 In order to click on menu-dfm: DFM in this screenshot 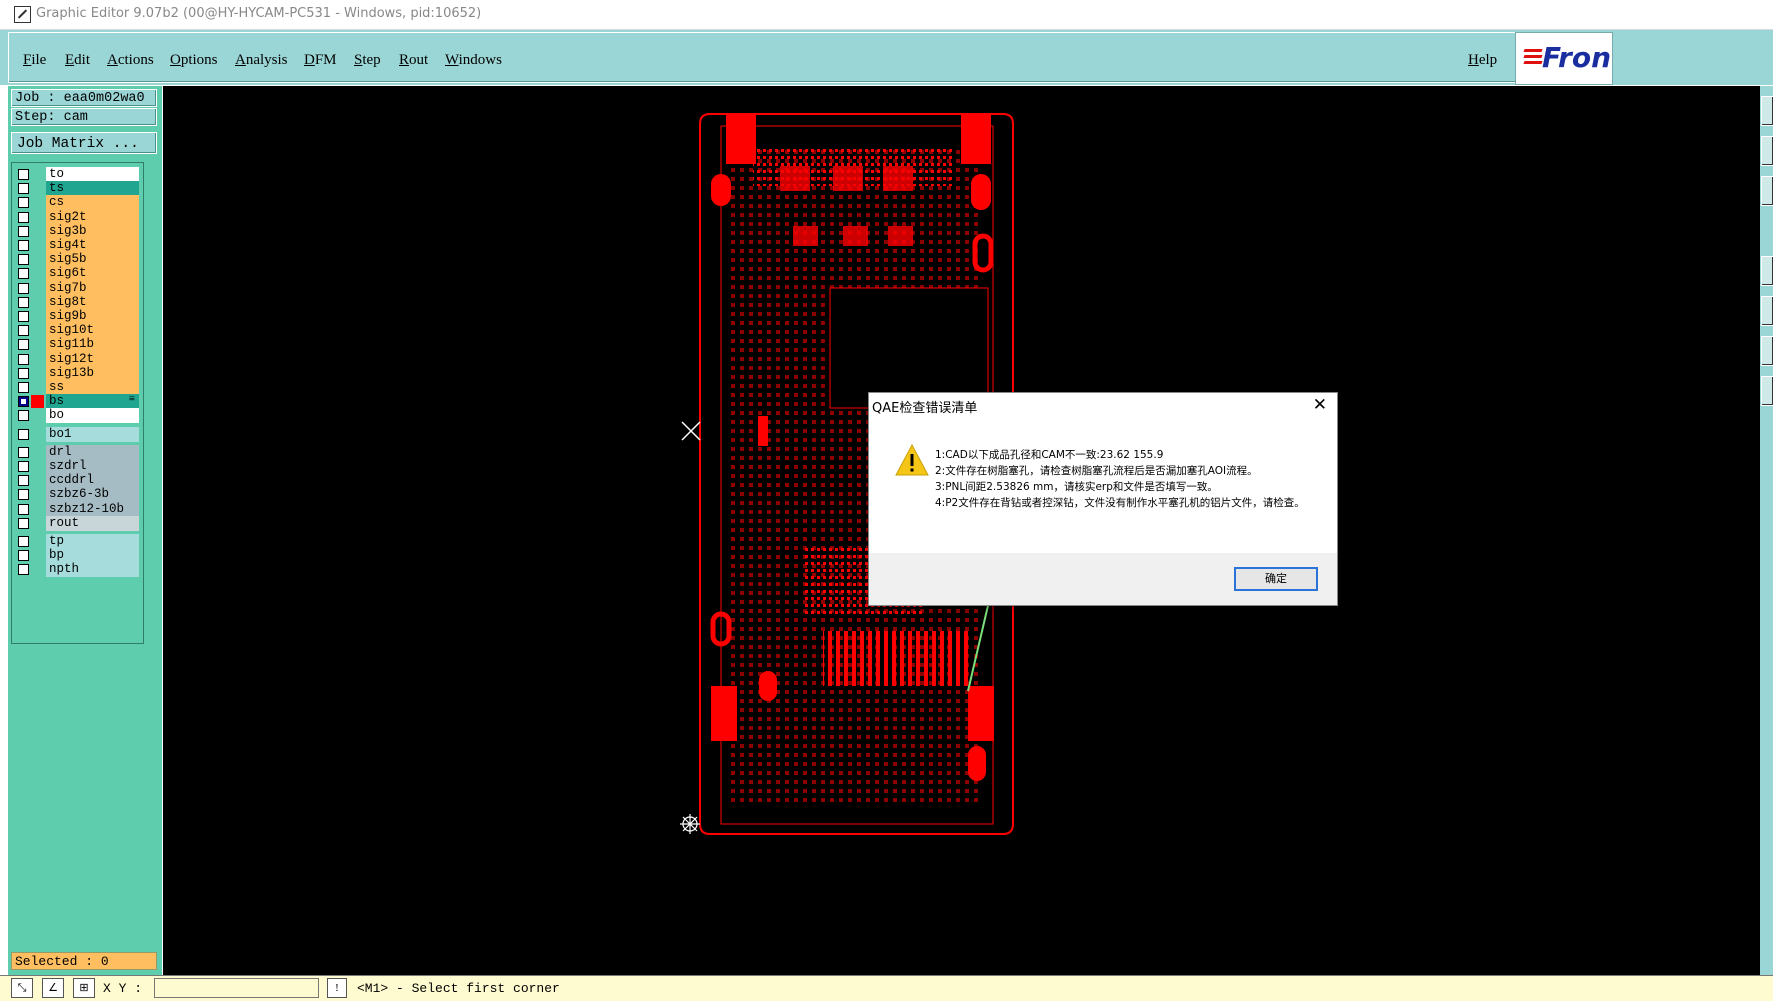, I will do `click(320, 60)`.